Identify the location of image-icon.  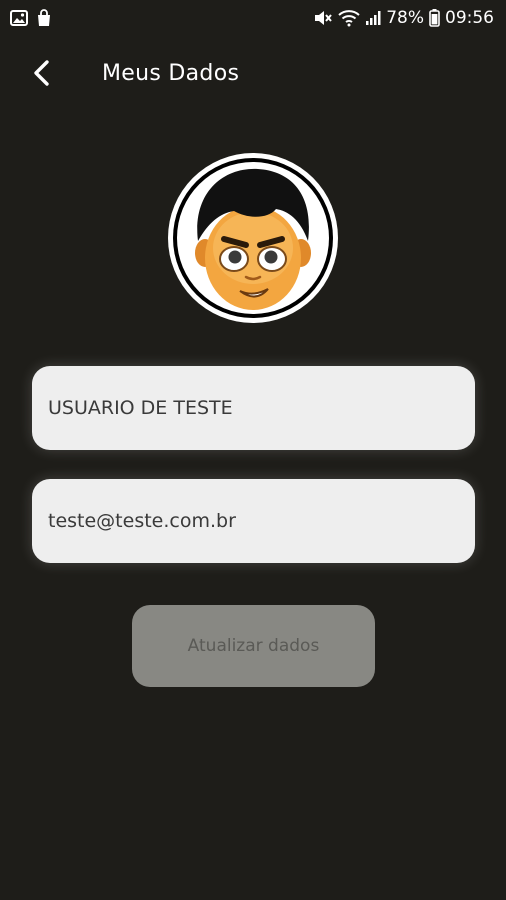
(19, 18).